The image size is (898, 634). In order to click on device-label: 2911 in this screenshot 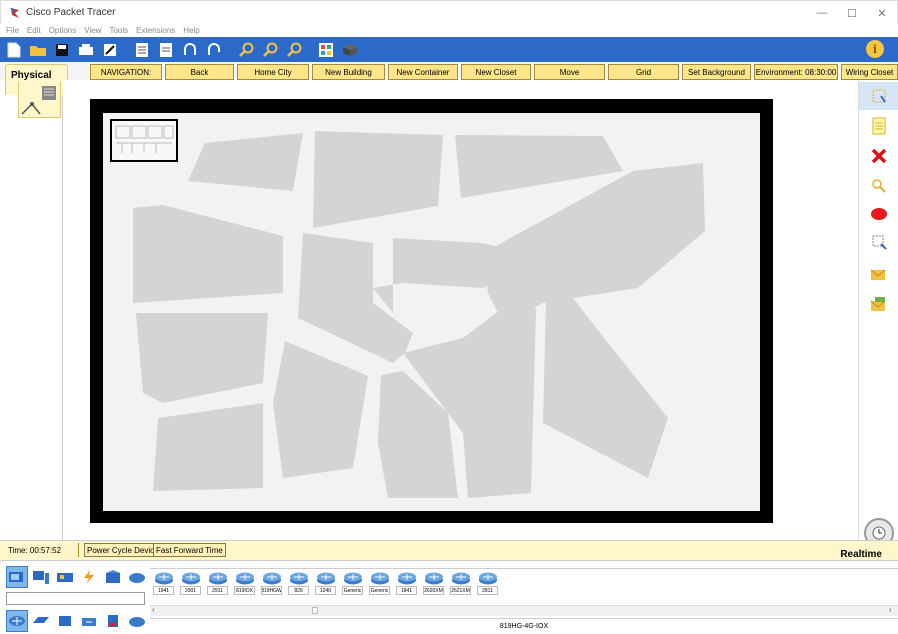, I will do `click(217, 590)`.